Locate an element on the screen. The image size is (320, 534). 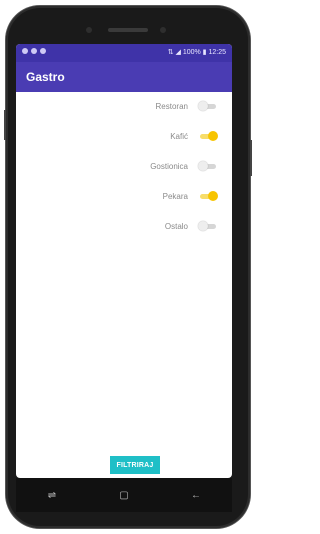
toggle-label: Pekara is located at coordinates (175, 196).